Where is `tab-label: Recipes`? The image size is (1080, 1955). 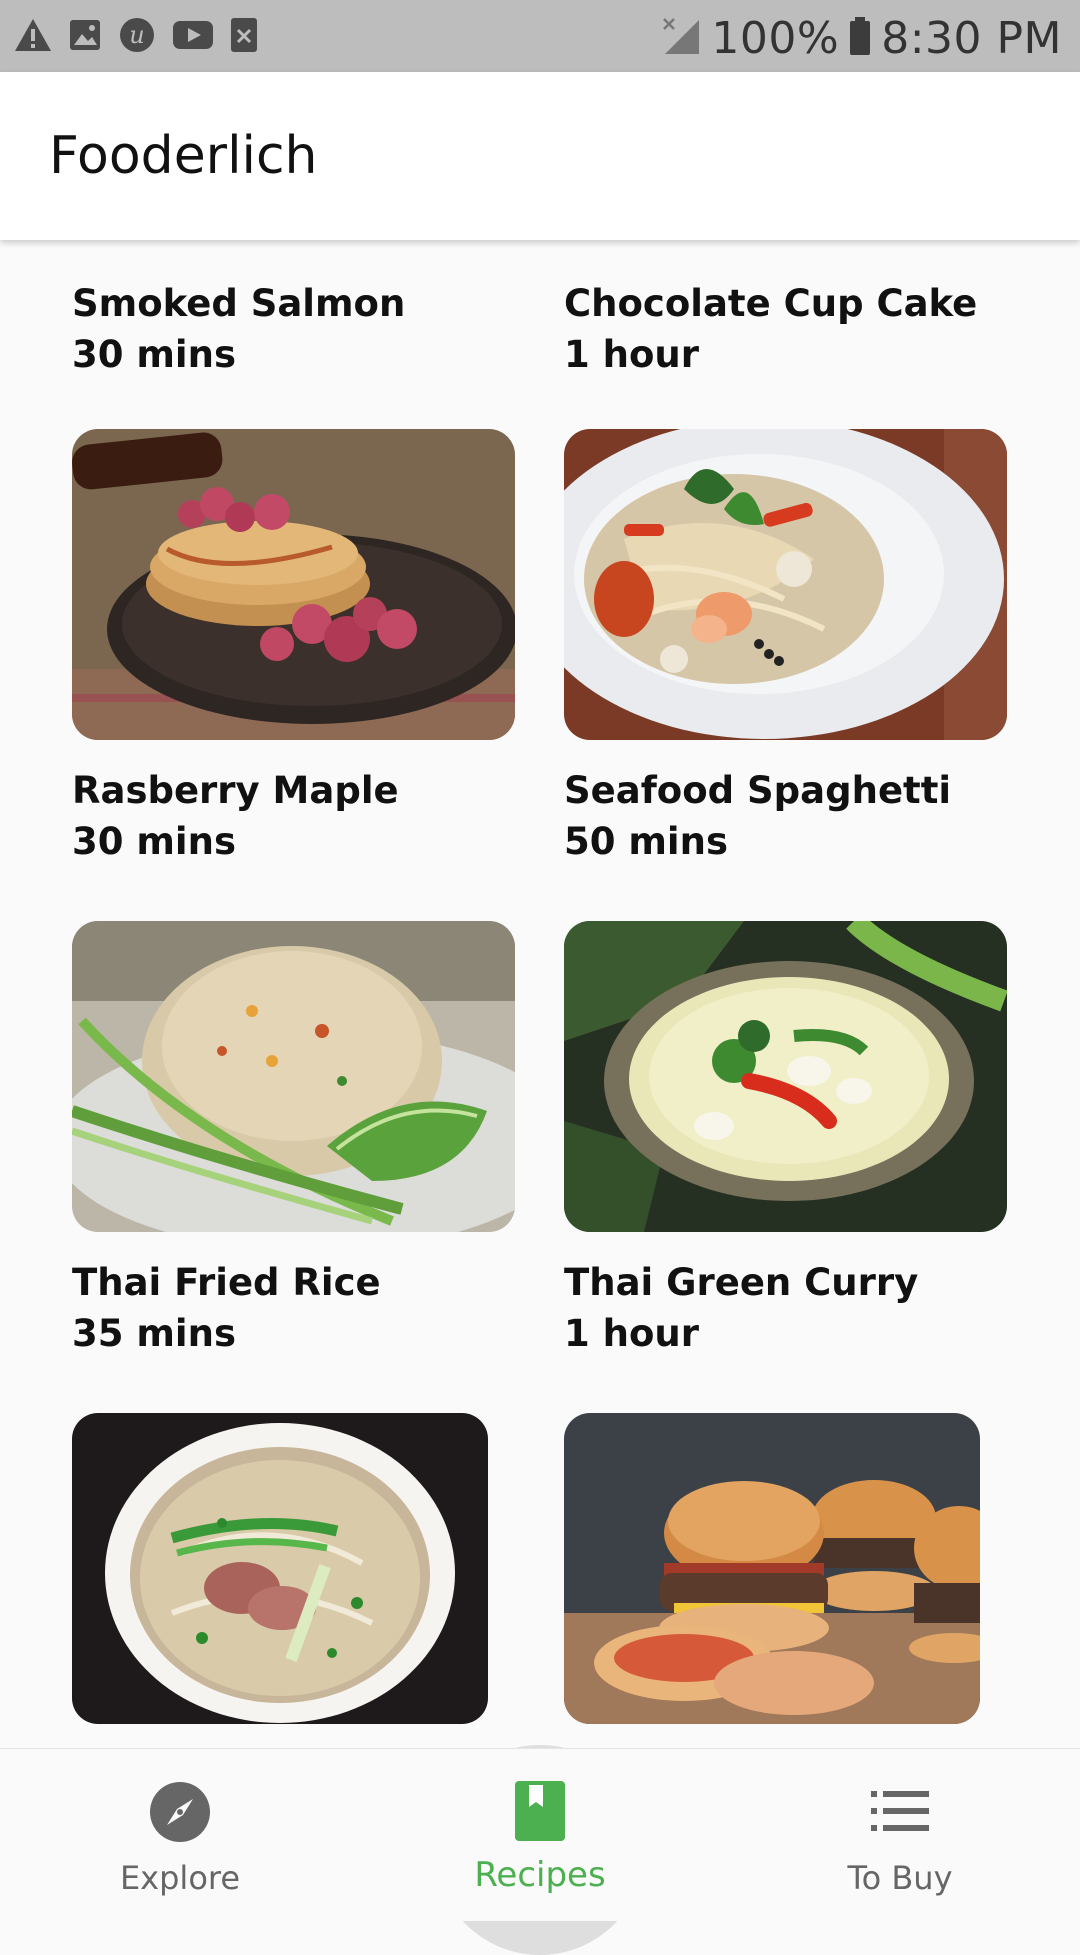
tab-label: Recipes is located at coordinates (540, 1875).